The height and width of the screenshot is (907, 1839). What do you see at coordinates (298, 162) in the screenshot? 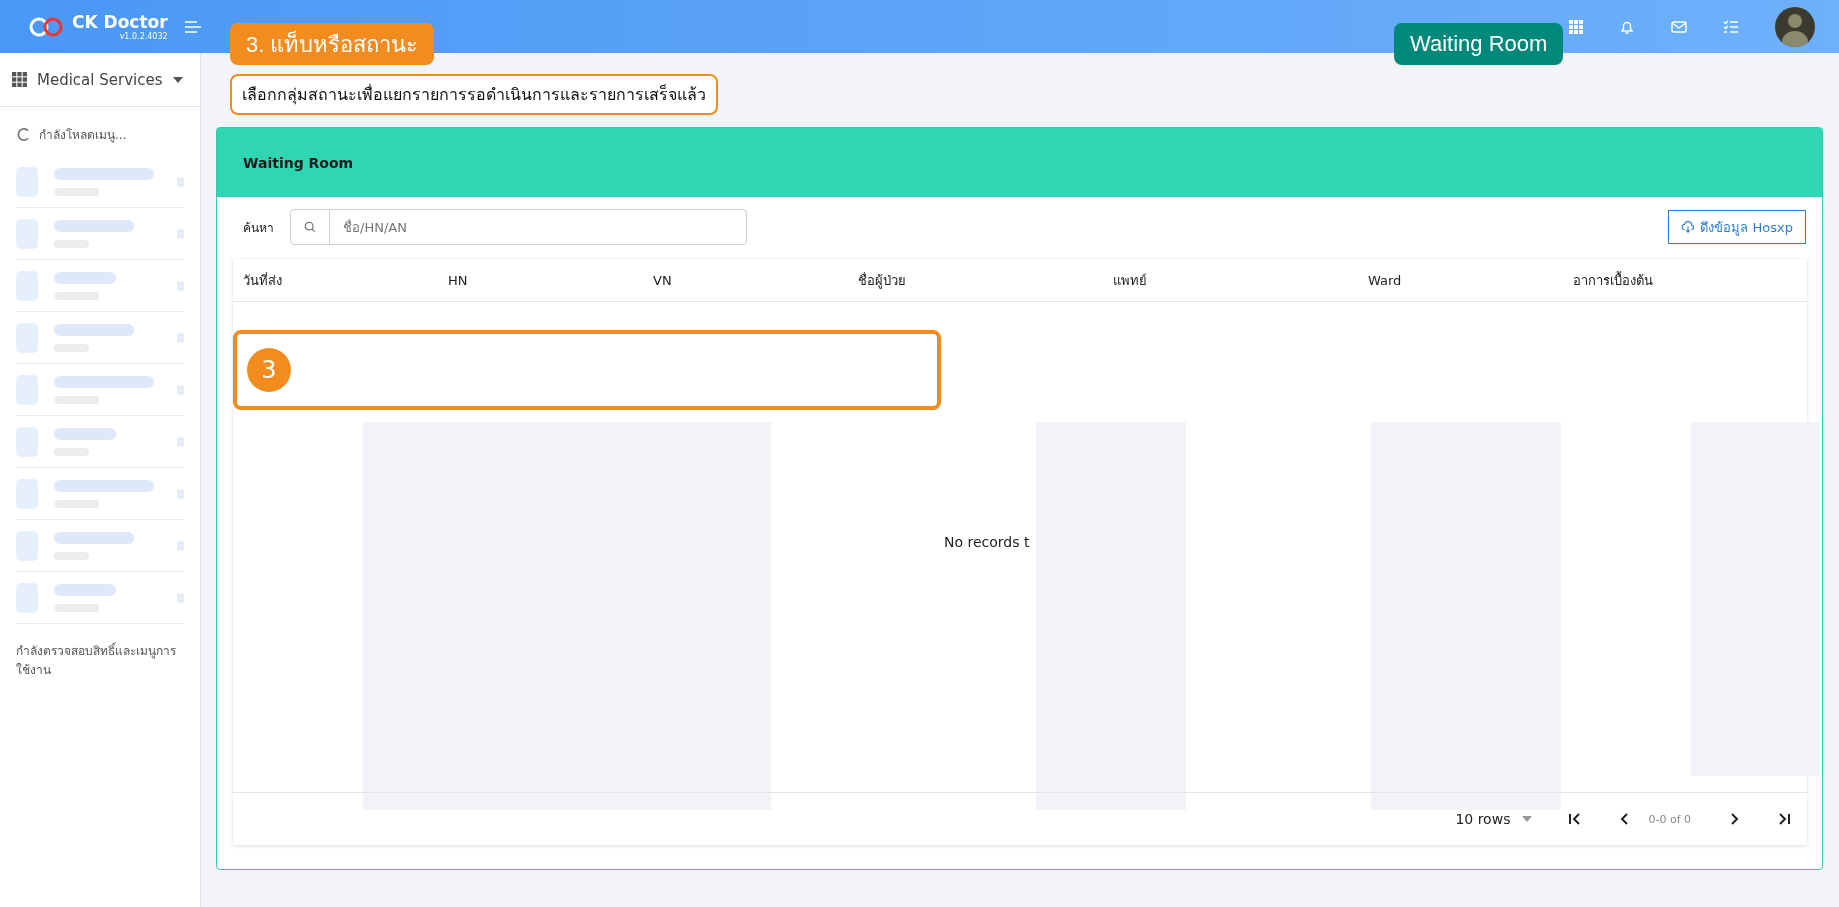
I see `panel-title: Waiting Room` at bounding box center [298, 162].